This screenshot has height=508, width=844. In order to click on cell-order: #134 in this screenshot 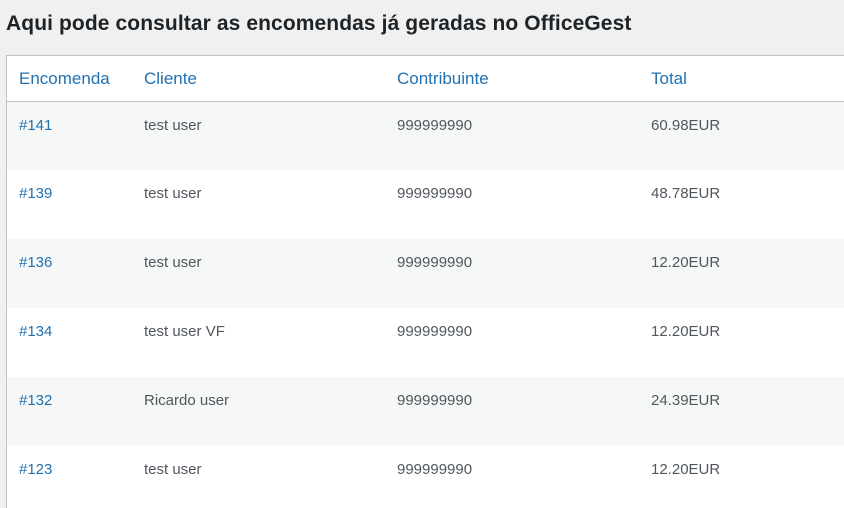, I will do `click(75, 342)`.